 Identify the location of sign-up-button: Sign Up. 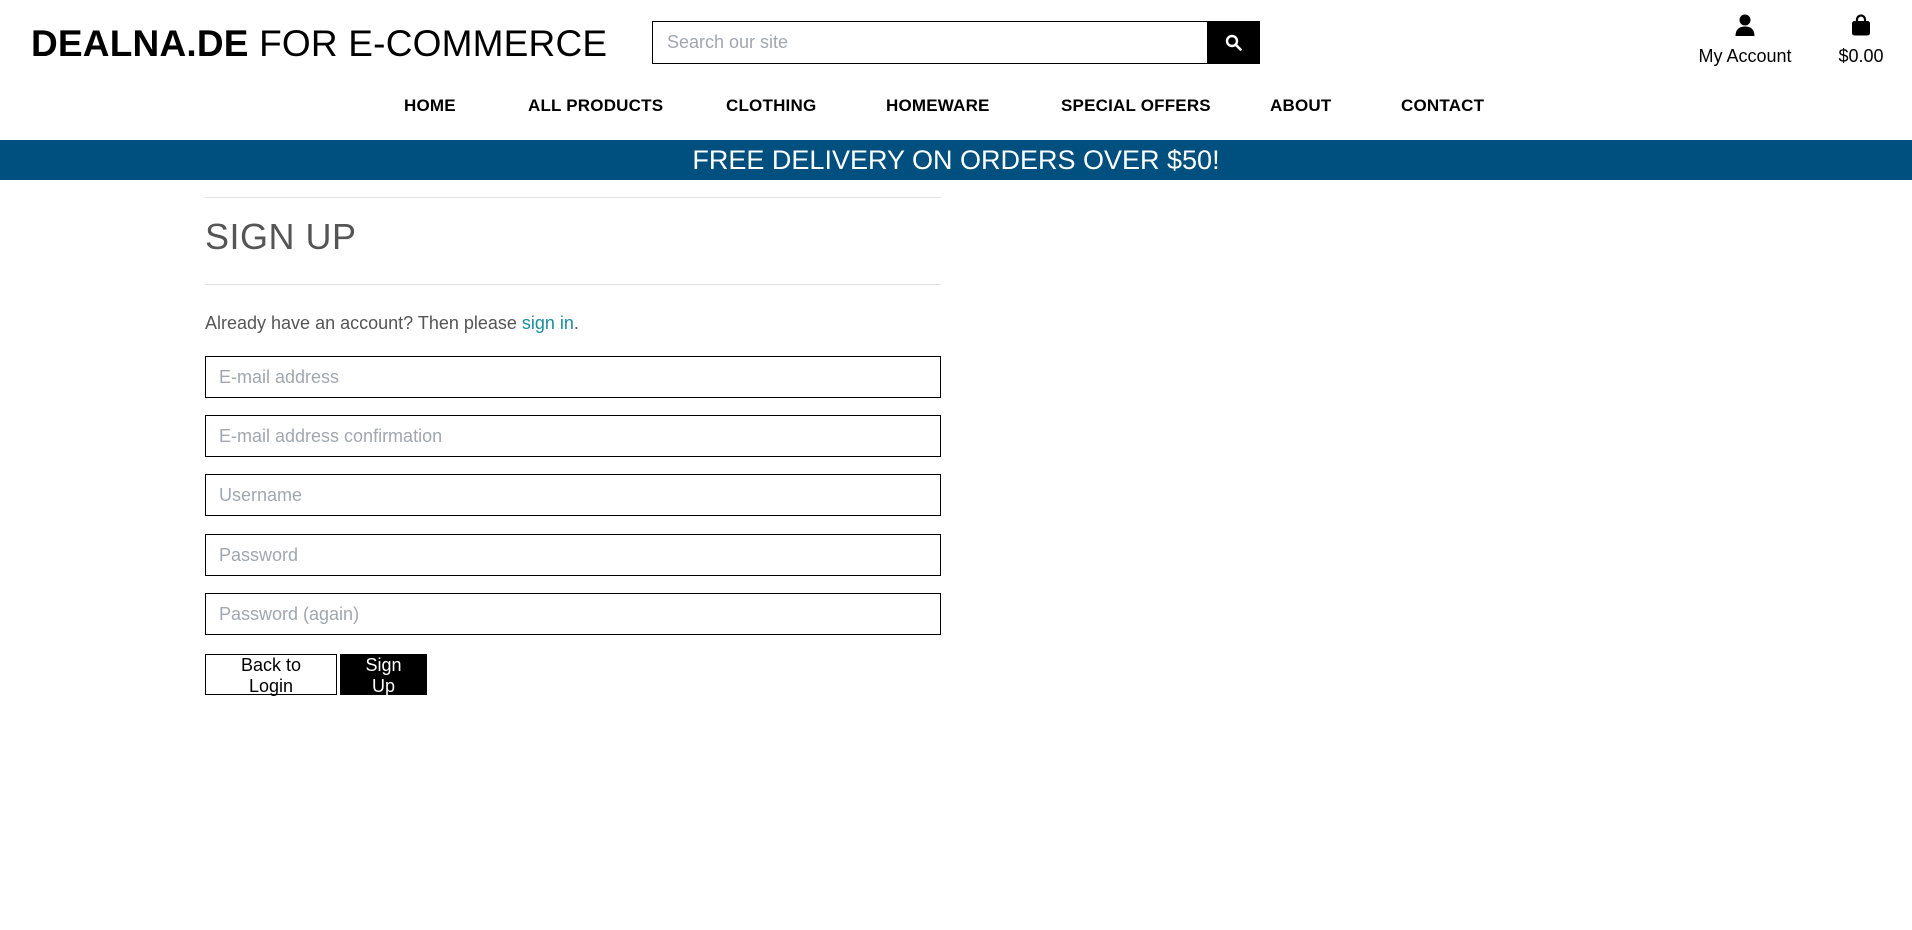
(383, 675).